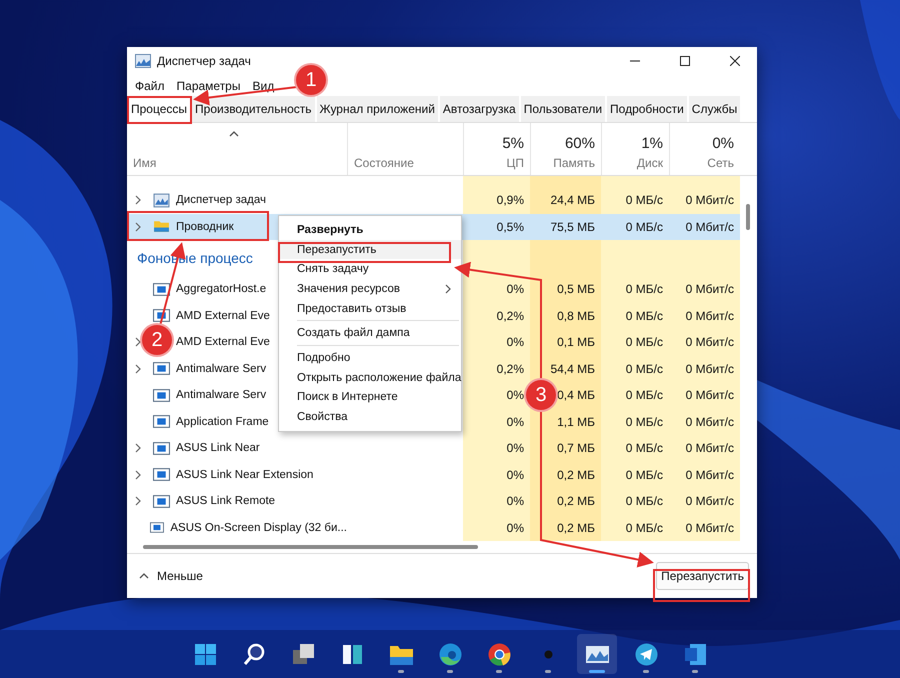  What do you see at coordinates (370, 289) in the screenshot?
I see `context-menu-item: Значения ресурсов` at bounding box center [370, 289].